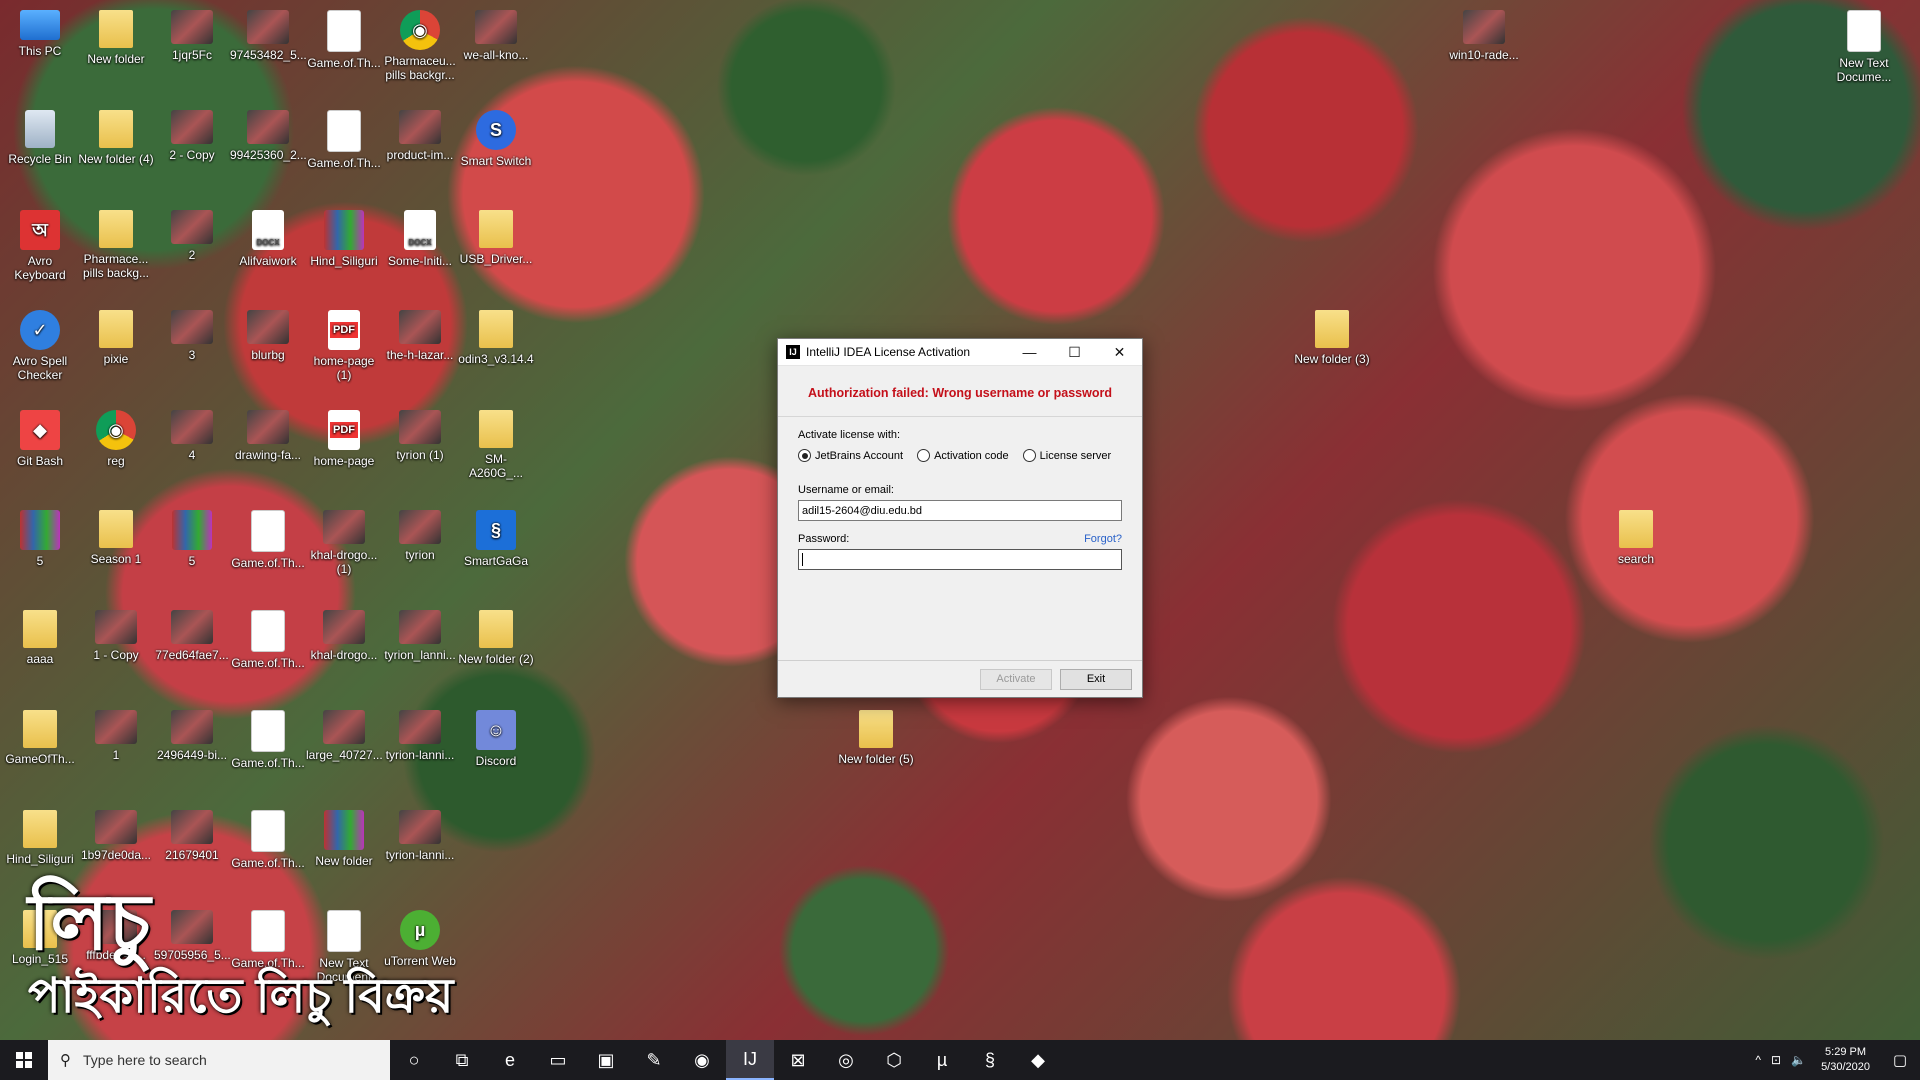 The width and height of the screenshot is (1920, 1080). What do you see at coordinates (192, 450) in the screenshot?
I see `desktop-icon: 4` at bounding box center [192, 450].